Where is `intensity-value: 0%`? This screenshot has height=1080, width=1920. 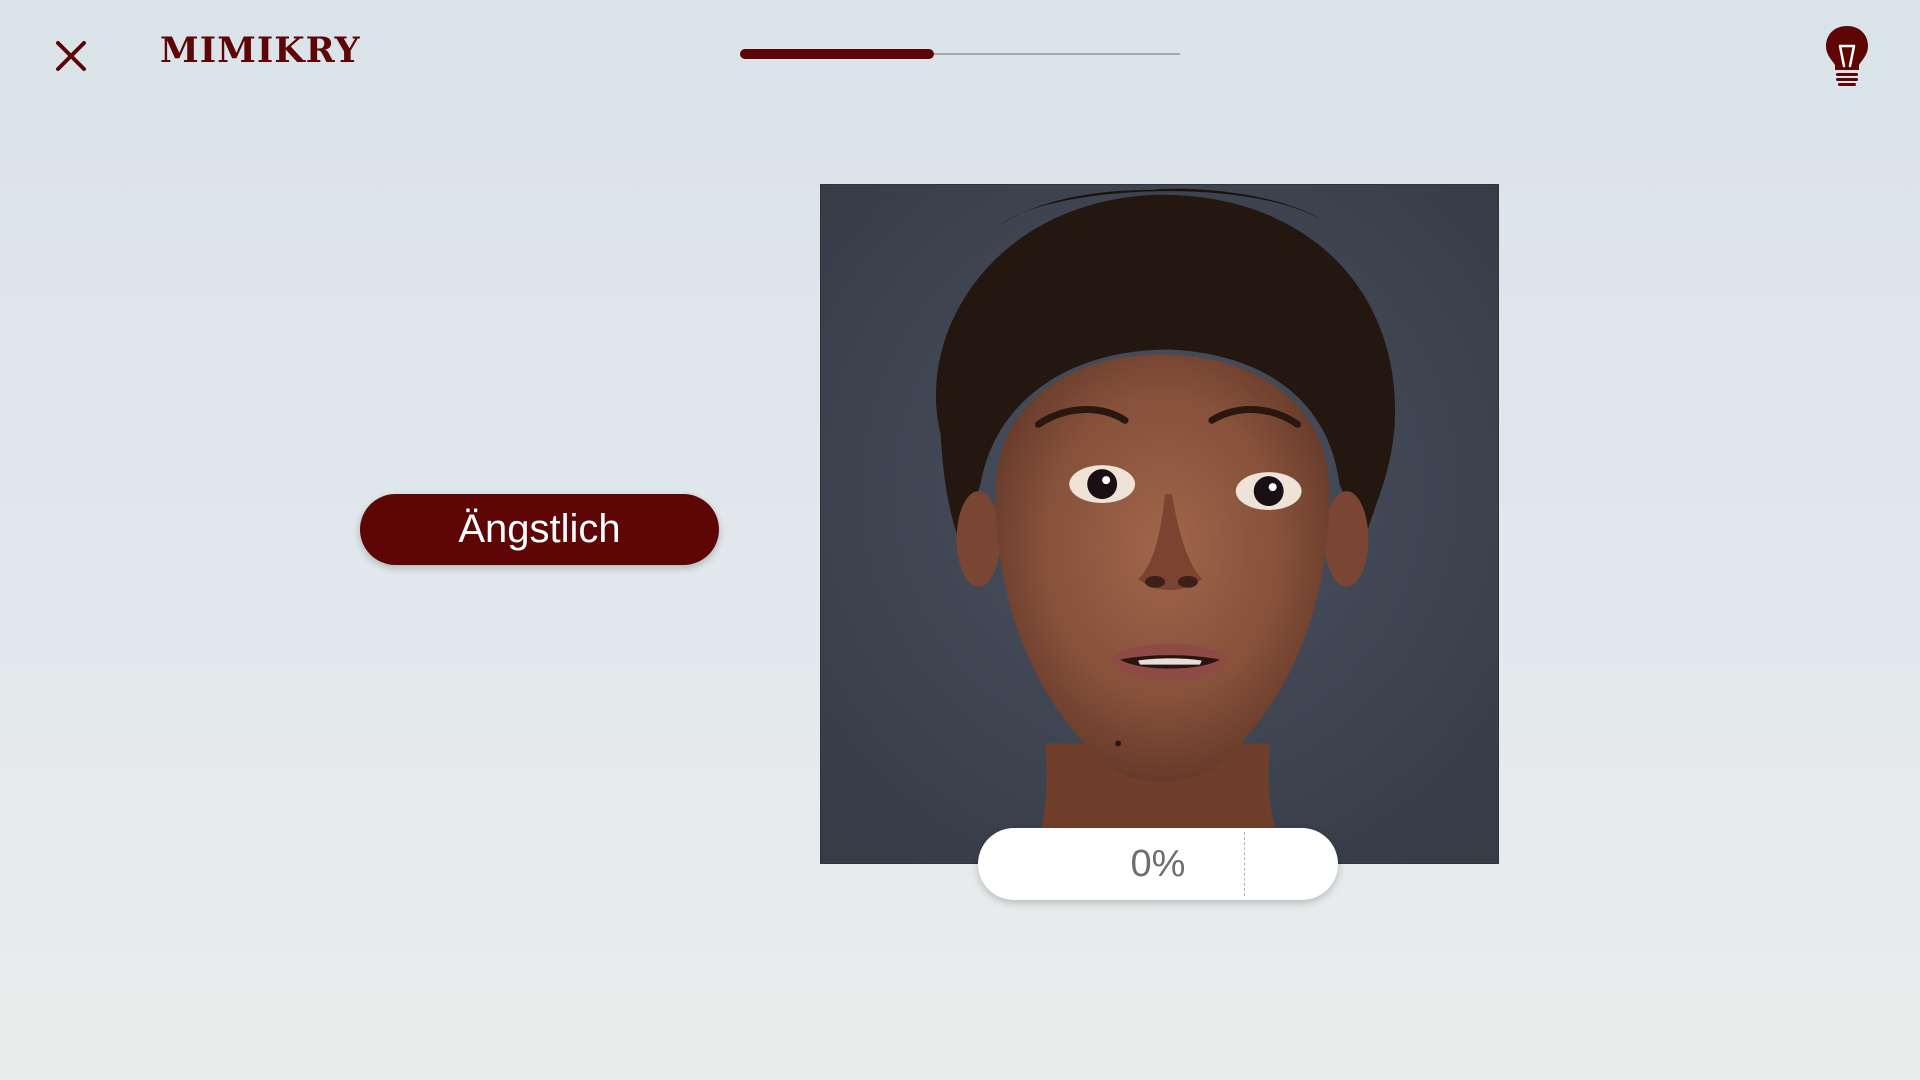 intensity-value: 0% is located at coordinates (1158, 864).